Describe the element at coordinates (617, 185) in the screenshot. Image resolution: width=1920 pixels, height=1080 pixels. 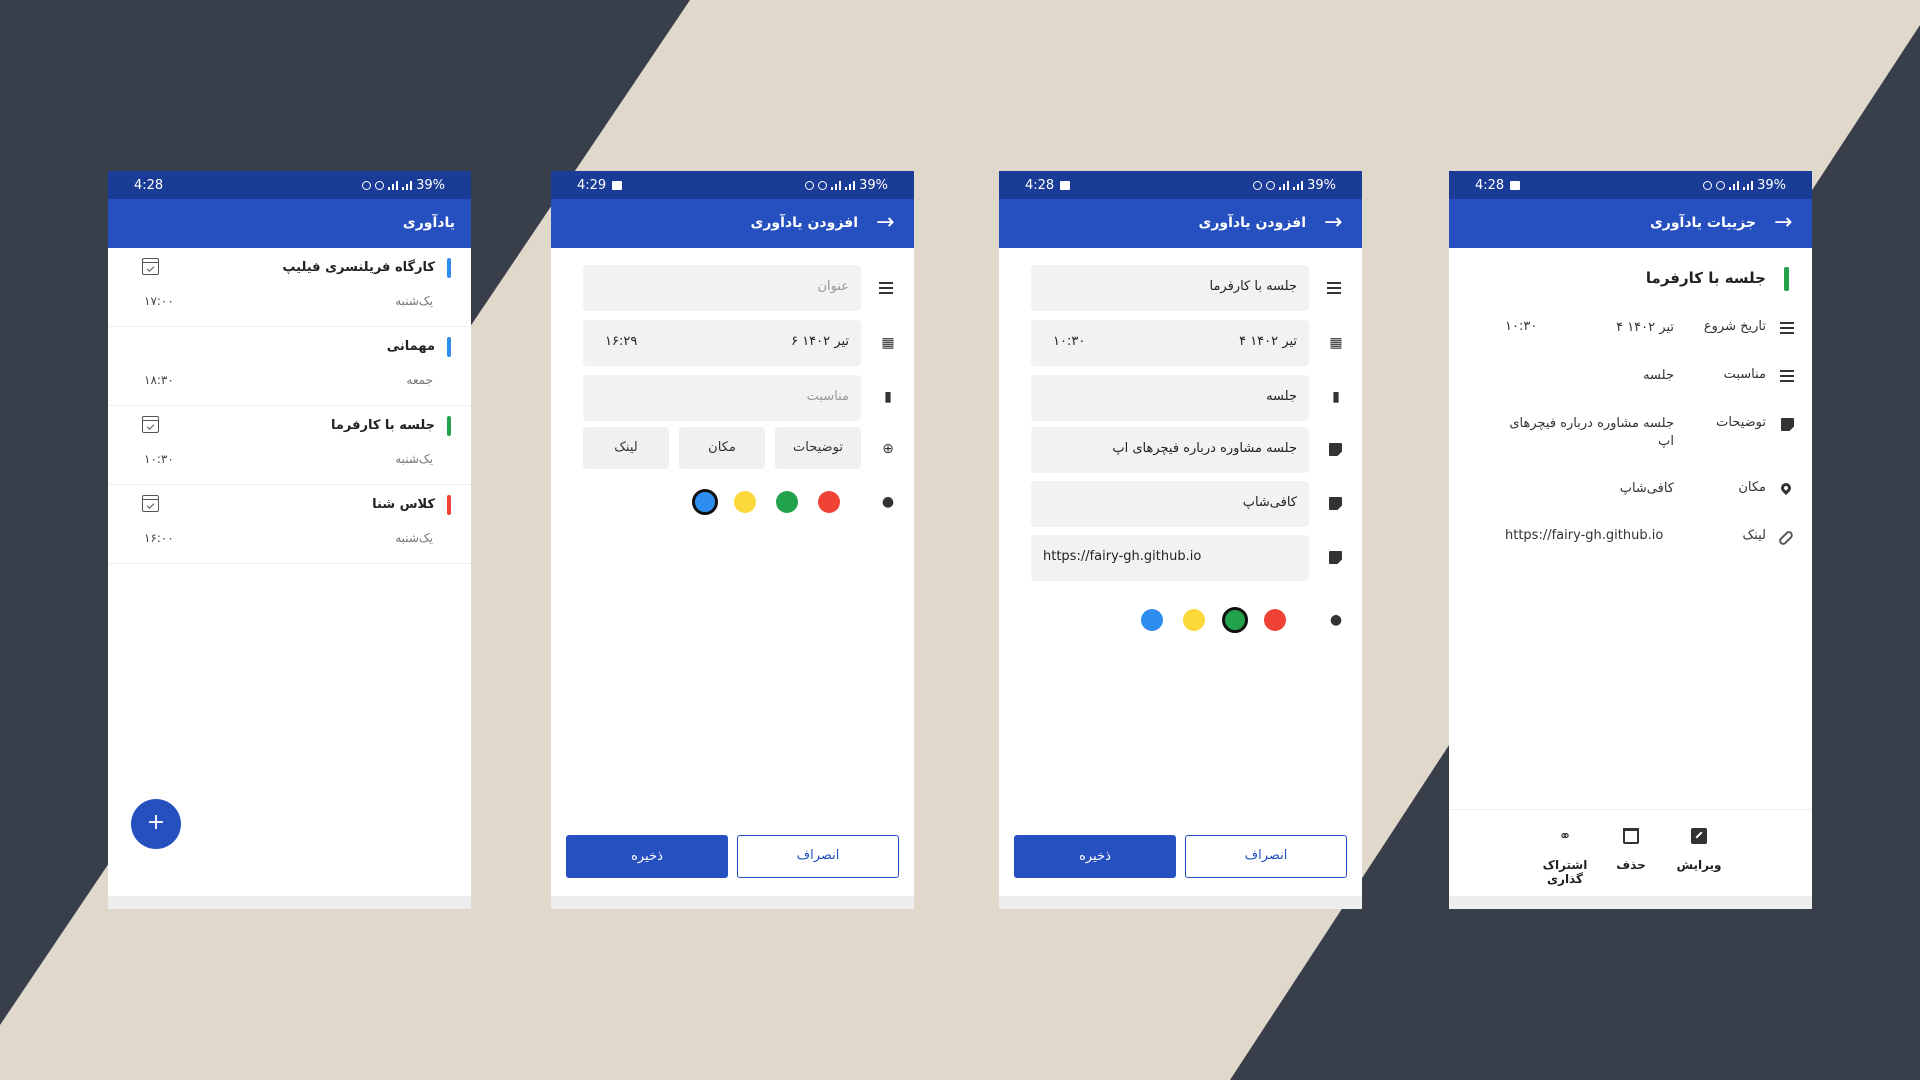
I see `image-notification-icon` at that location.